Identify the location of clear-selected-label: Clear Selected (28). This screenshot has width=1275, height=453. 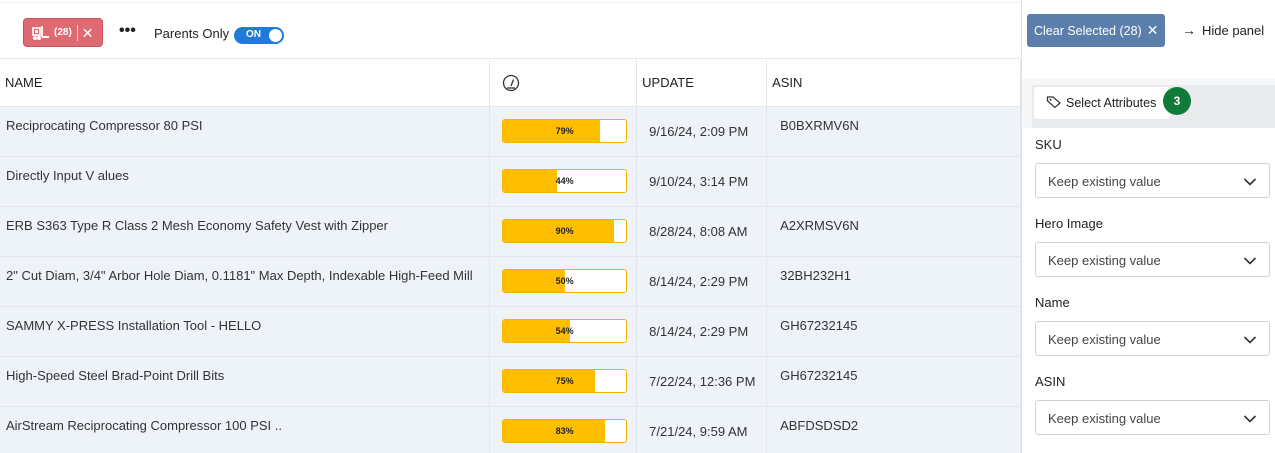
(1088, 30).